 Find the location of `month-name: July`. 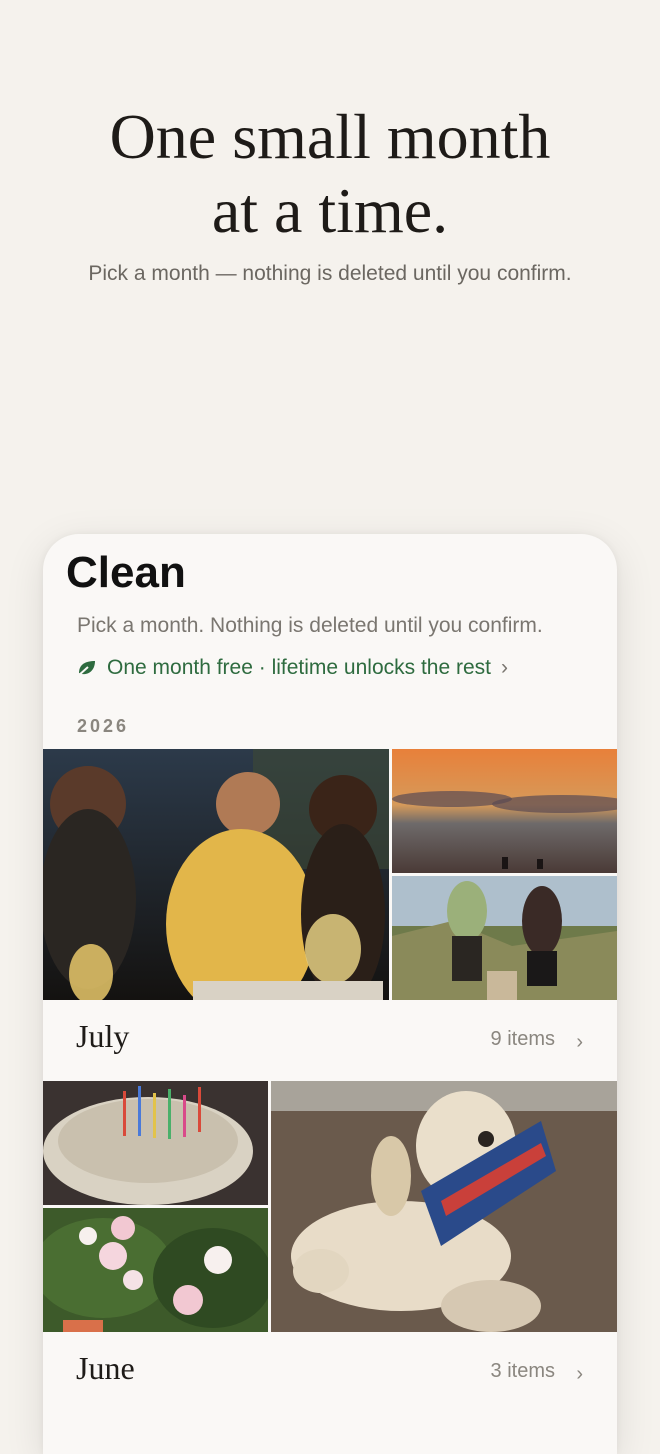

month-name: July is located at coordinates (103, 1036).